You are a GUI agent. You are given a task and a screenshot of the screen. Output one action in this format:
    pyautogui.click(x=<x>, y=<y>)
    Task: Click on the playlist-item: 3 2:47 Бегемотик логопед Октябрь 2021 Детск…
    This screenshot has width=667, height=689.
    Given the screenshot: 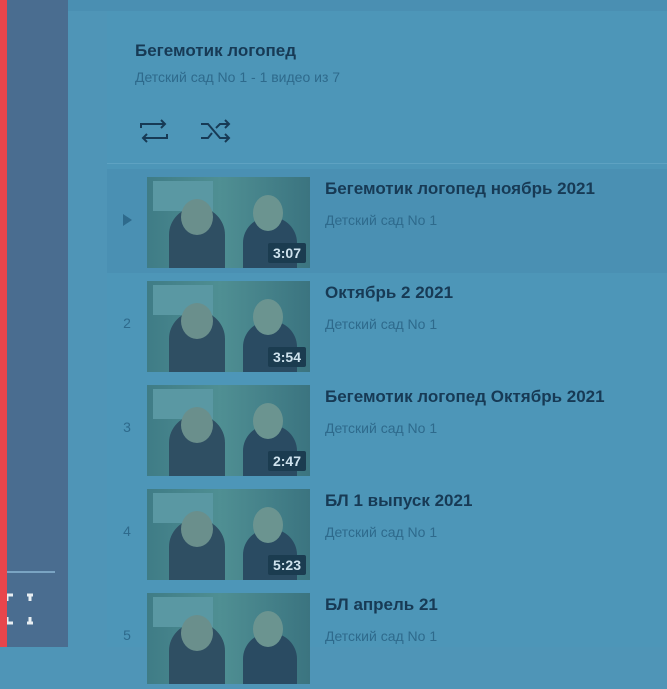 What is the action you would take?
    pyautogui.click(x=387, y=429)
    